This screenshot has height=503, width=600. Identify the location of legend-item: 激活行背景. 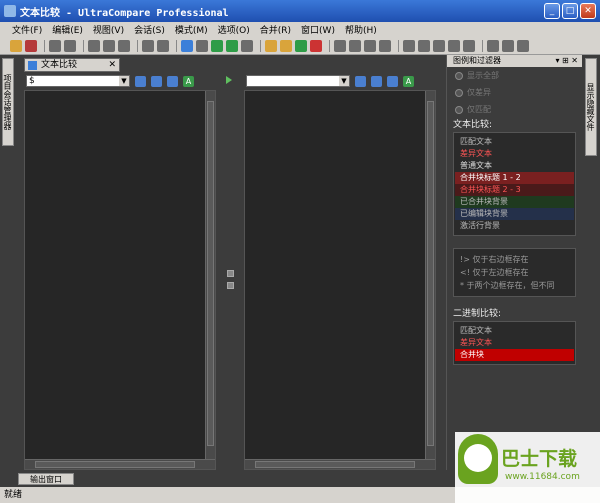
(514, 226).